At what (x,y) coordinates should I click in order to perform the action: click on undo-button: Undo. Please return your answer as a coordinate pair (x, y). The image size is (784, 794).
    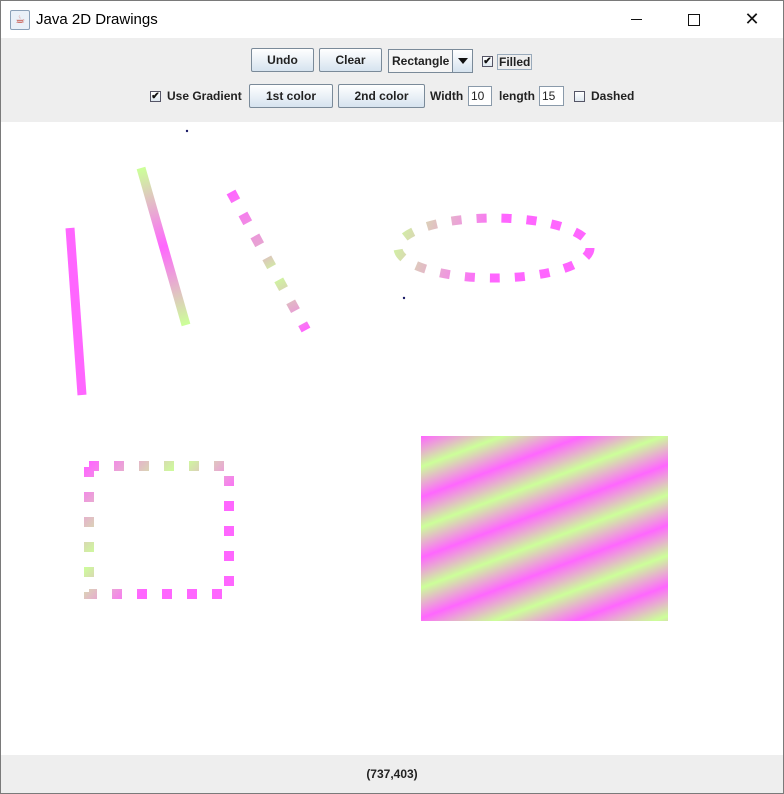
    Looking at the image, I should click on (282, 60).